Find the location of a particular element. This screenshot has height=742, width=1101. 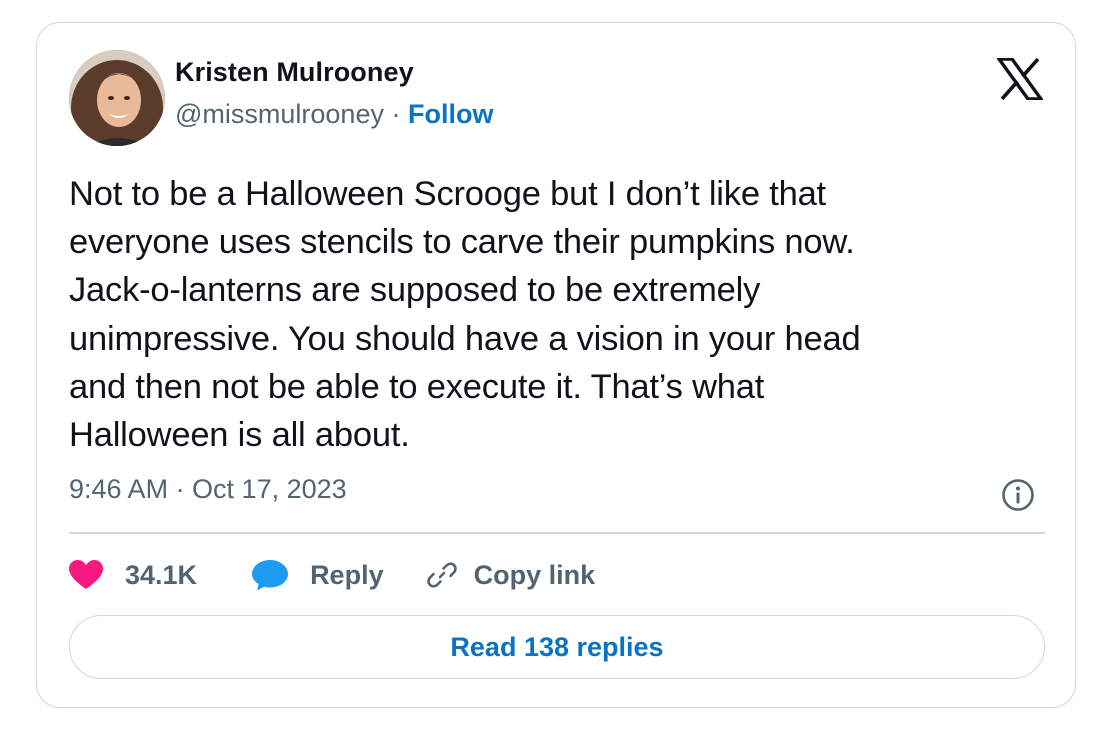

read-replies-label: Read 138 replies is located at coordinates (557, 646).